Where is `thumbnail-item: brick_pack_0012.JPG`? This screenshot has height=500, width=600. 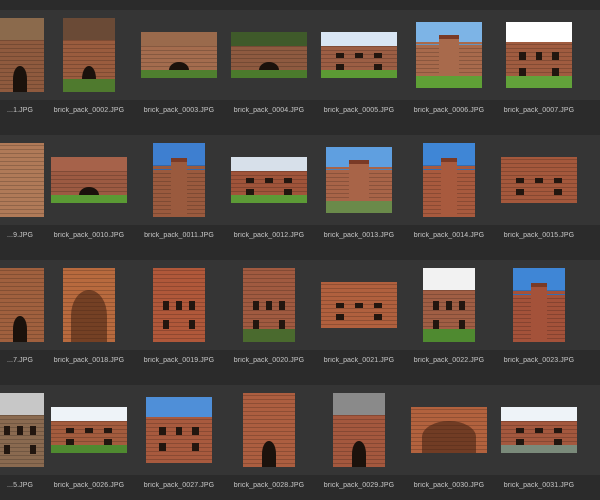 thumbnail-item: brick_pack_0012.JPG is located at coordinates (269, 197).